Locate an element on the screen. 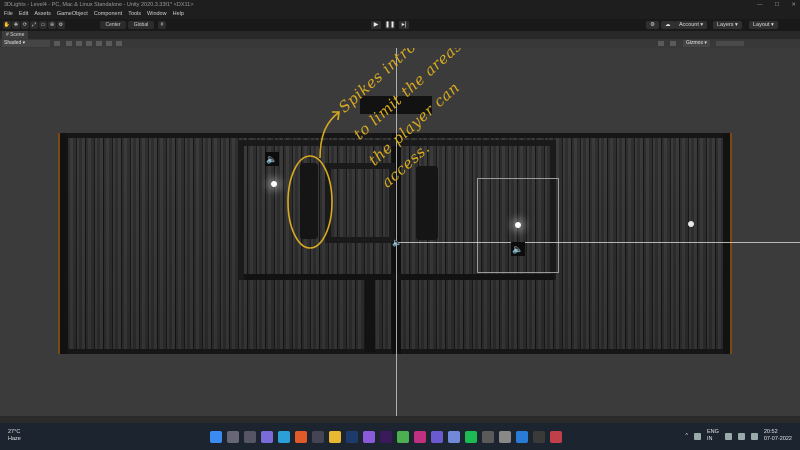 Image resolution: width=800 pixels, height=450 pixels. premiere-icon is located at coordinates (386, 437).